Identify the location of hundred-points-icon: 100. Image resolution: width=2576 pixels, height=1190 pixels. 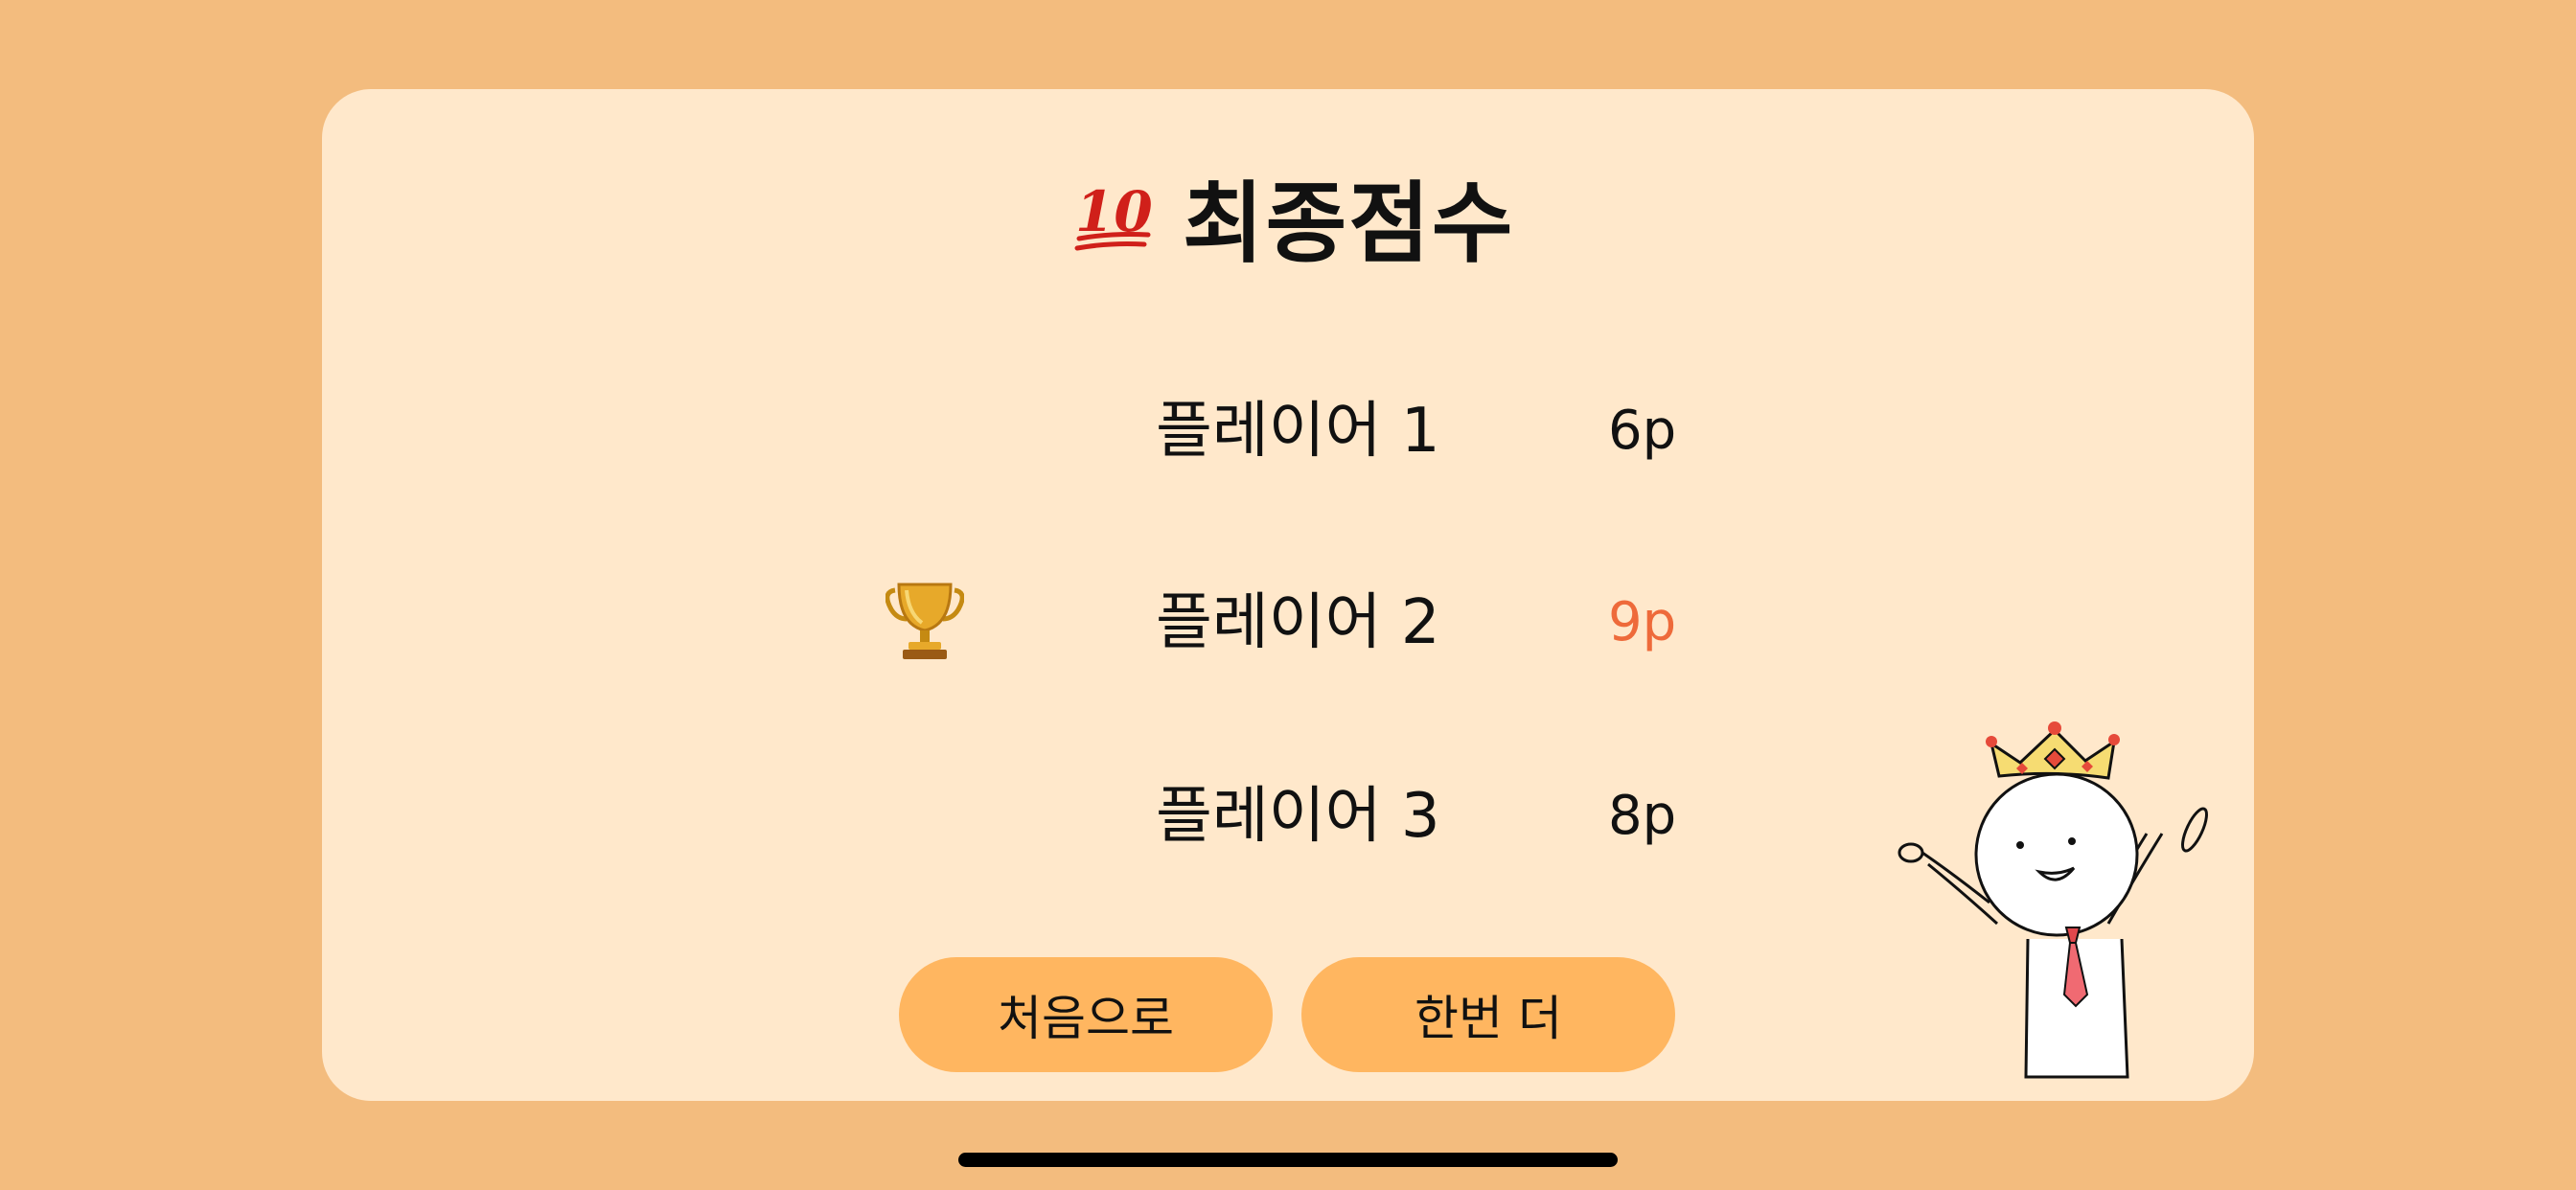
(1114, 215).